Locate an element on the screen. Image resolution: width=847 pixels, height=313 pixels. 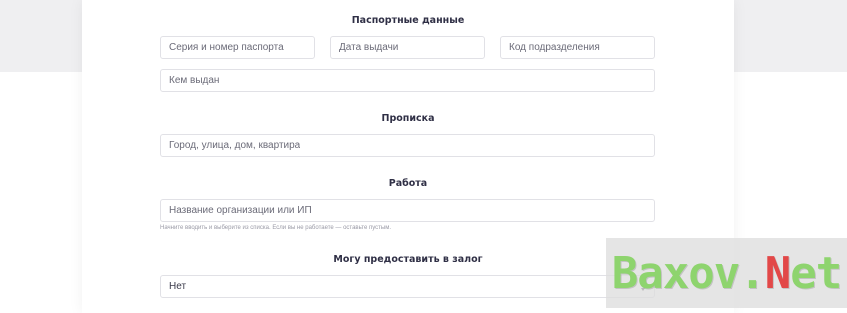
passport-series-field: Серия и номер паспорта is located at coordinates (237, 47).